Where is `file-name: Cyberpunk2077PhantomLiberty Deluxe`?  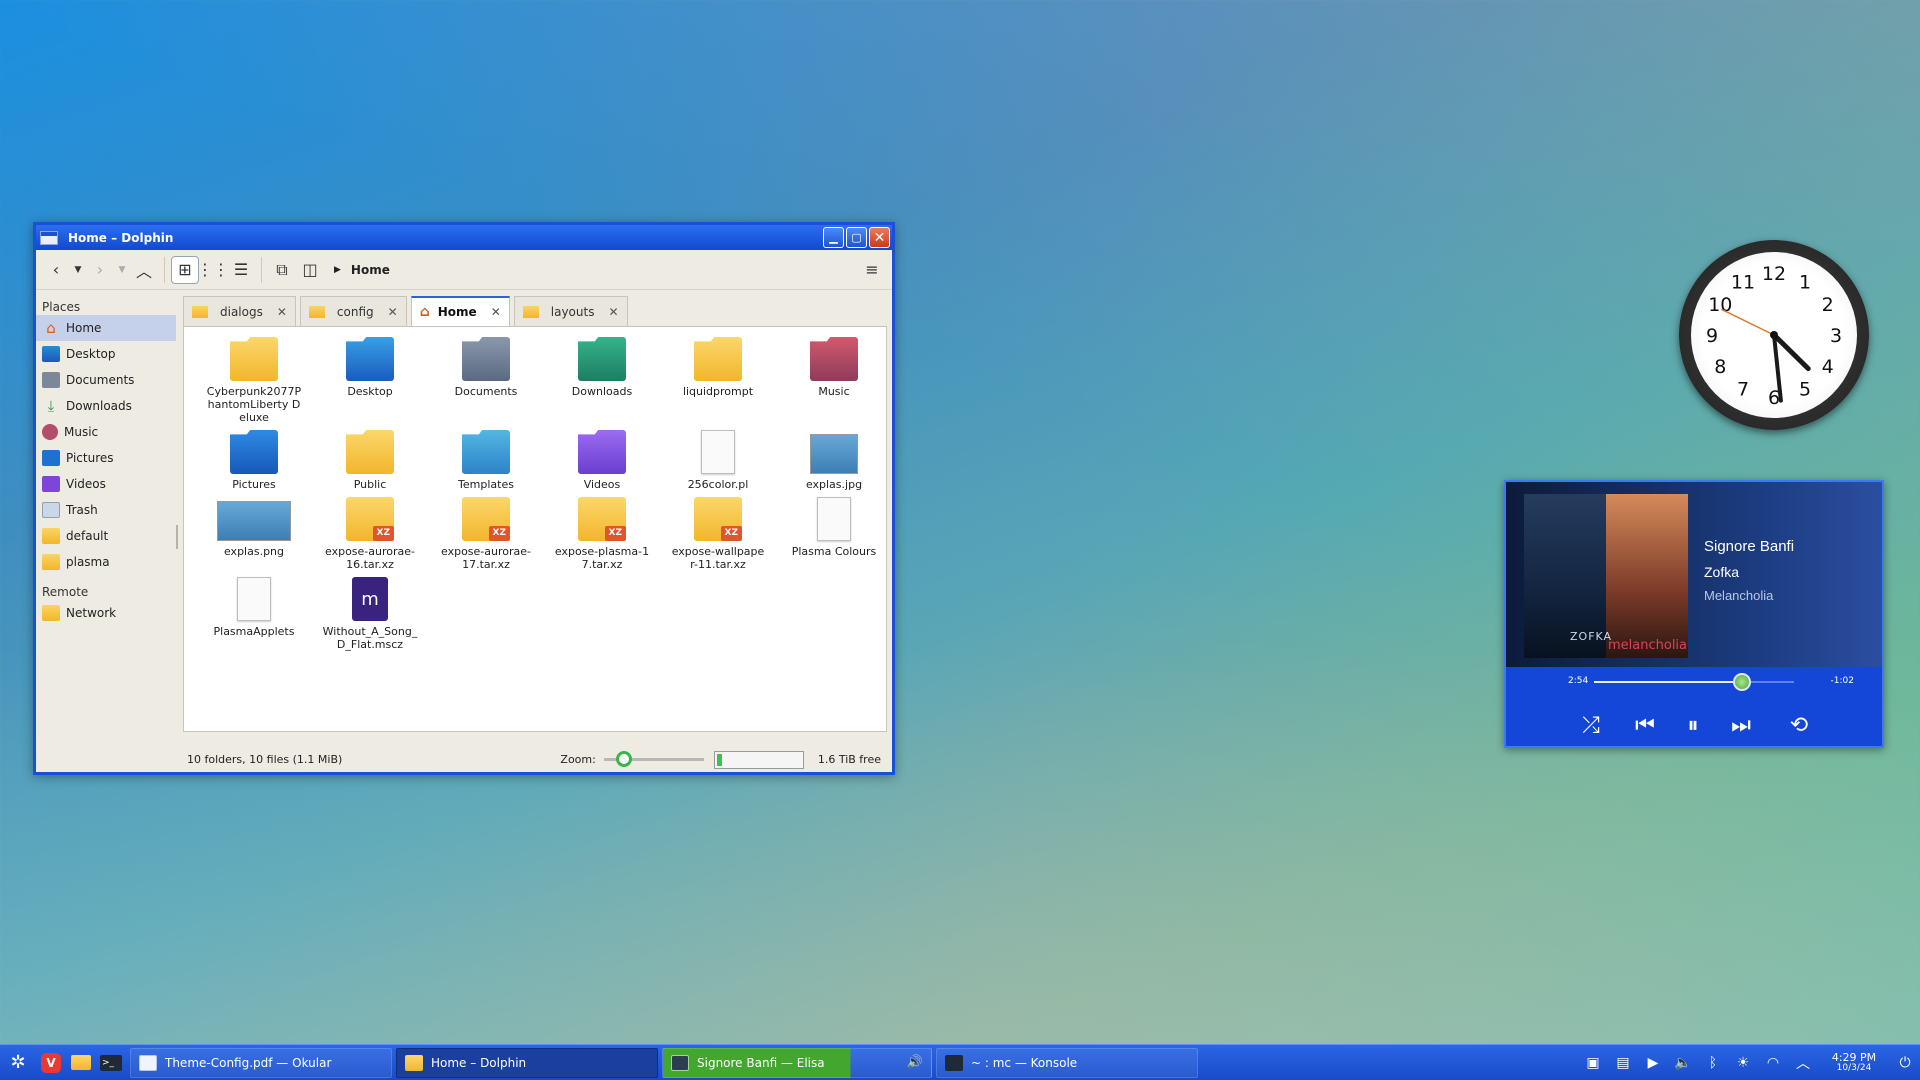
file-name: Cyberpunk2077PhantomLiberty Deluxe is located at coordinates (254, 404).